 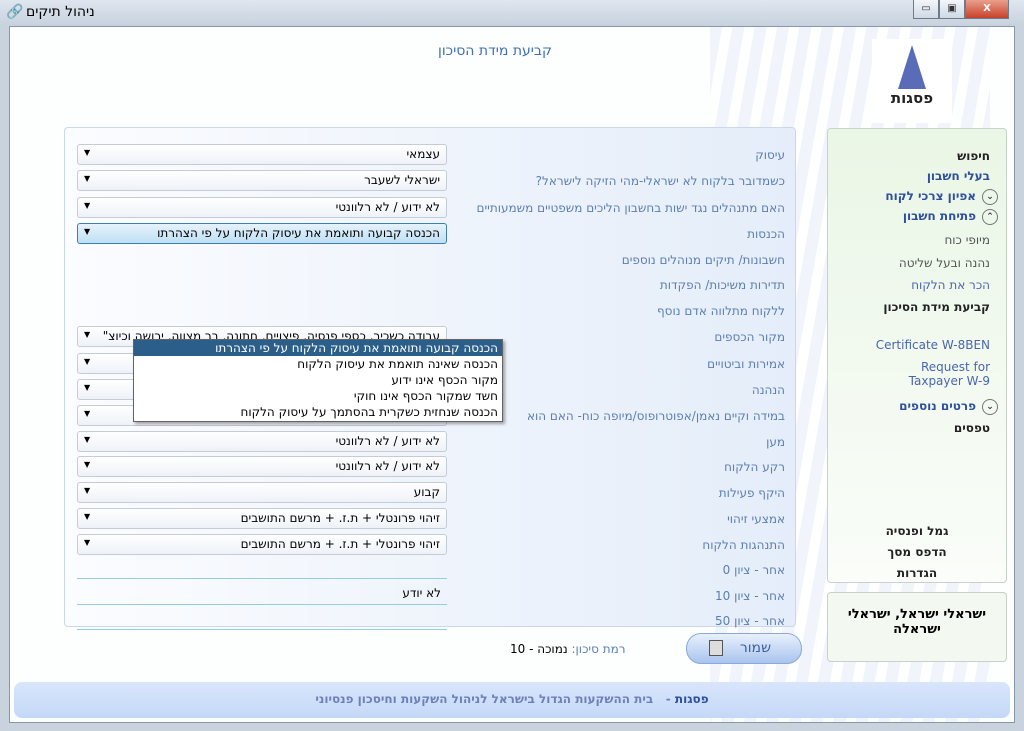 I want to click on sidebar-item-label: Certificate W-8BEN, so click(x=932, y=345).